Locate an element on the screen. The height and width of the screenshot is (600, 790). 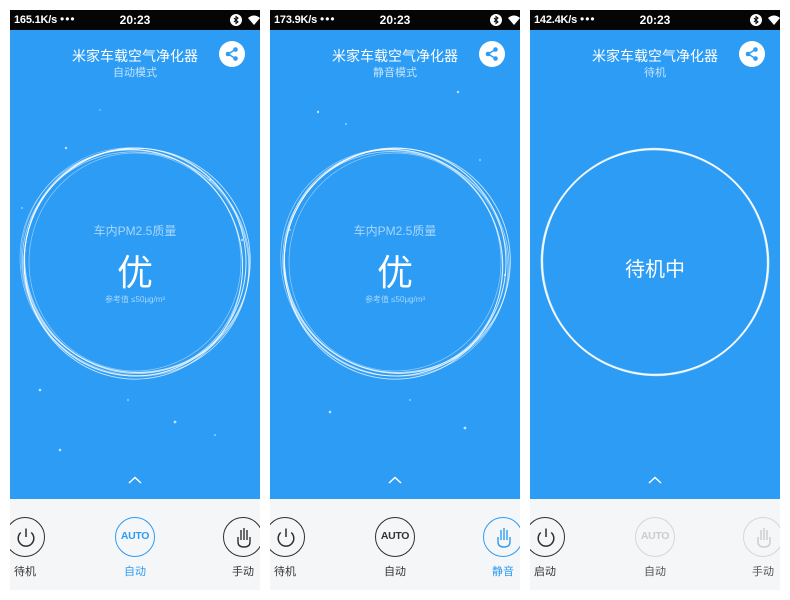
auto-mode-button-disabled: AUTO is located at coordinates (655, 537).